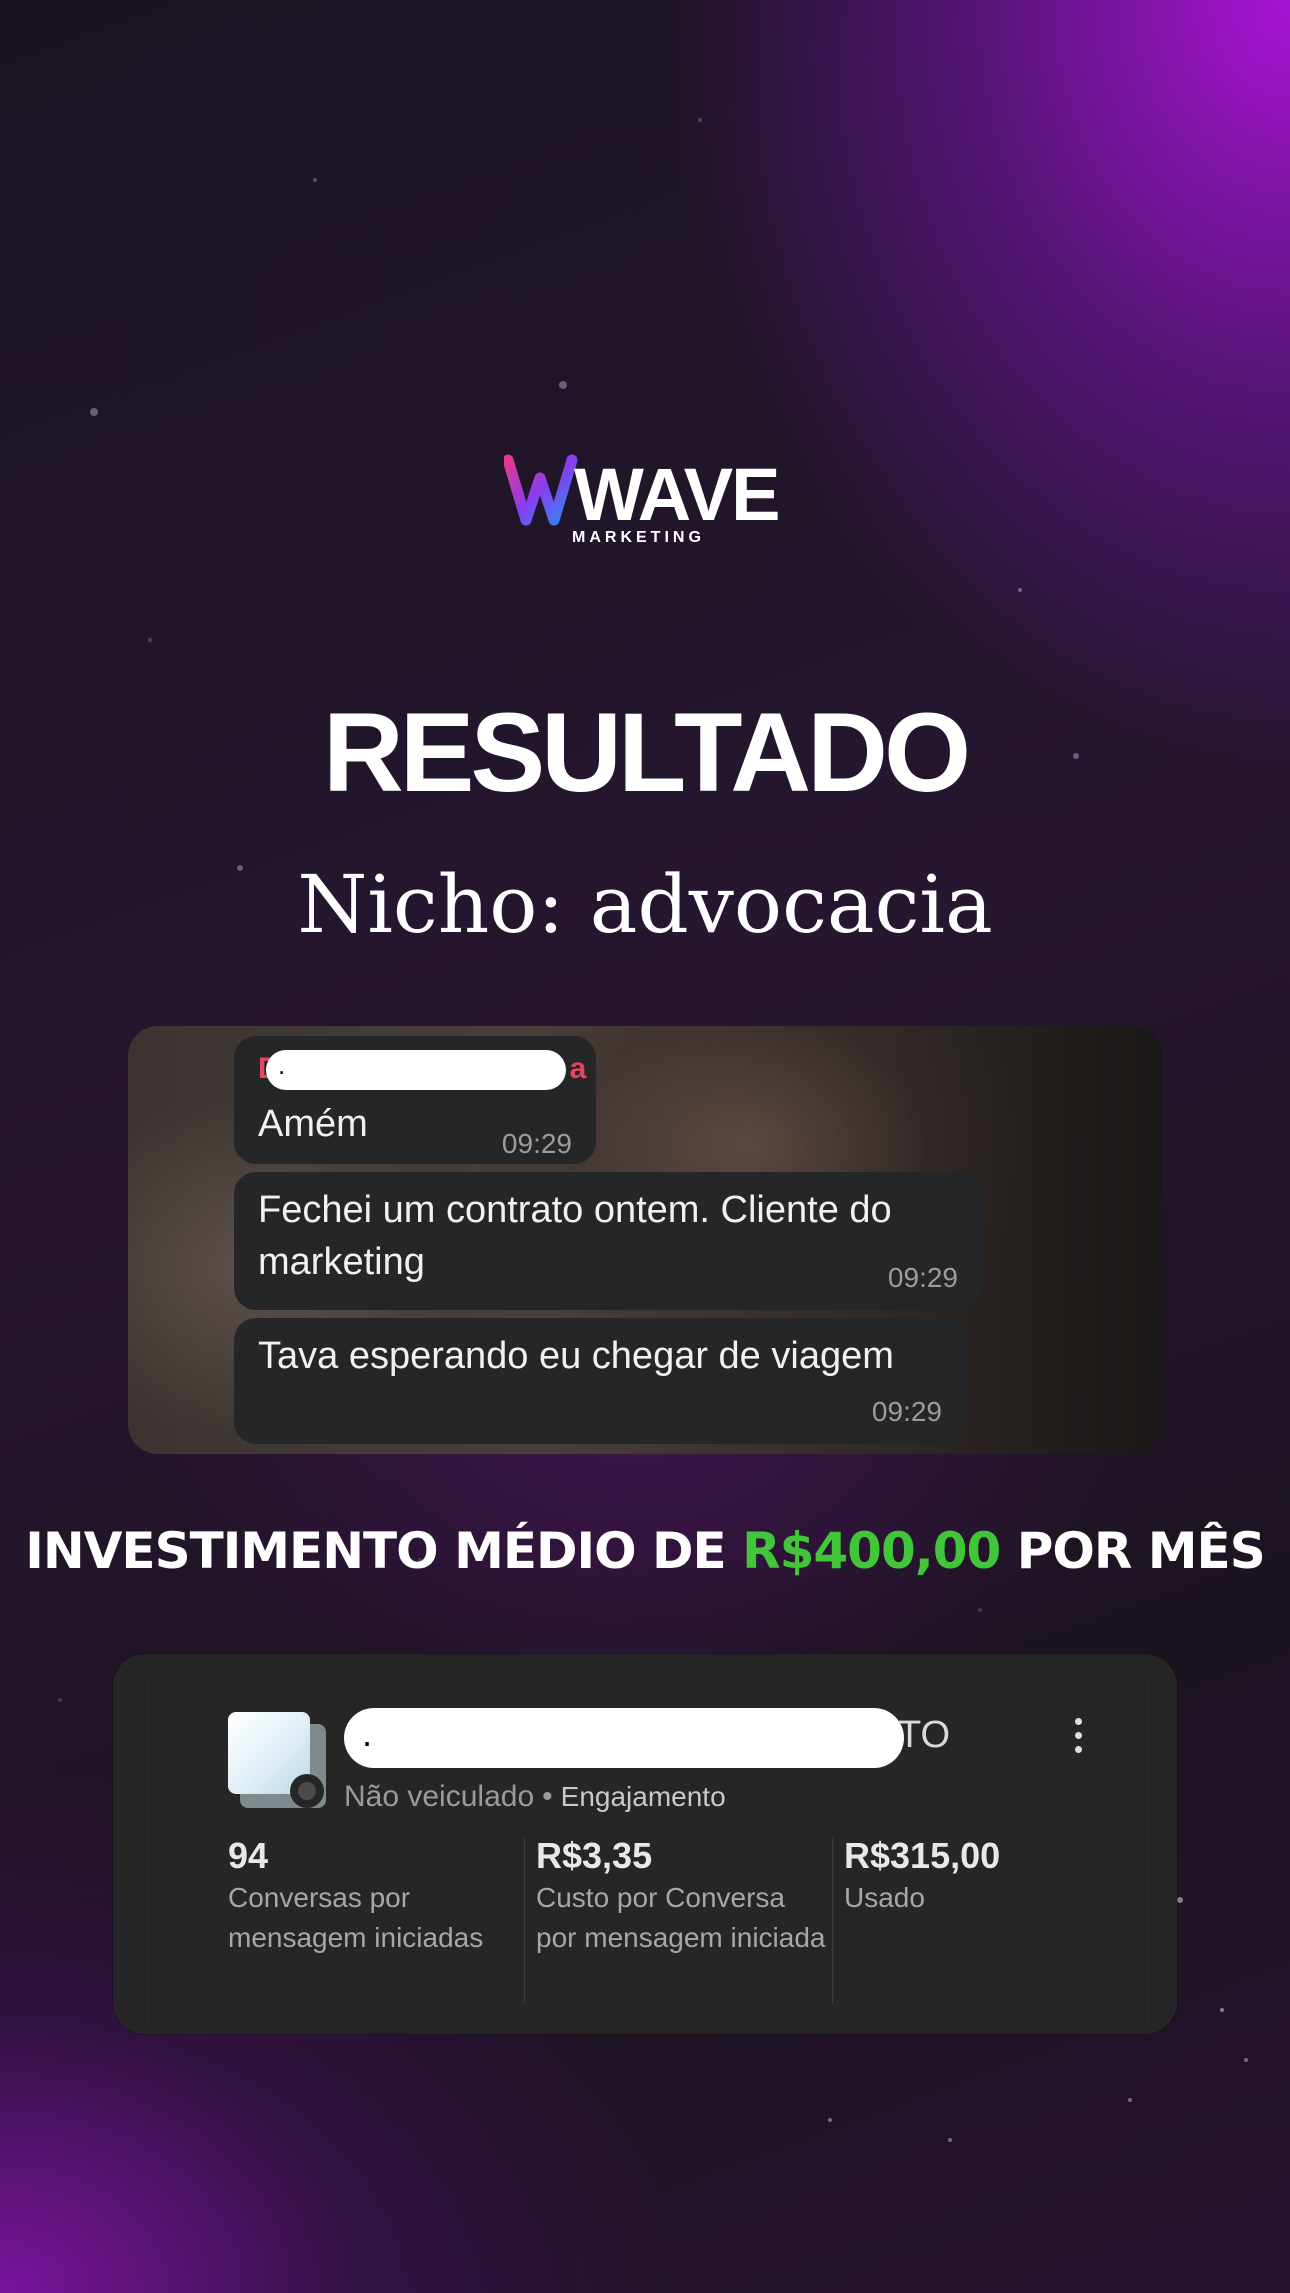 Image resolution: width=1290 pixels, height=2293 pixels. What do you see at coordinates (676, 494) in the screenshot?
I see `logo-text: WAVE` at bounding box center [676, 494].